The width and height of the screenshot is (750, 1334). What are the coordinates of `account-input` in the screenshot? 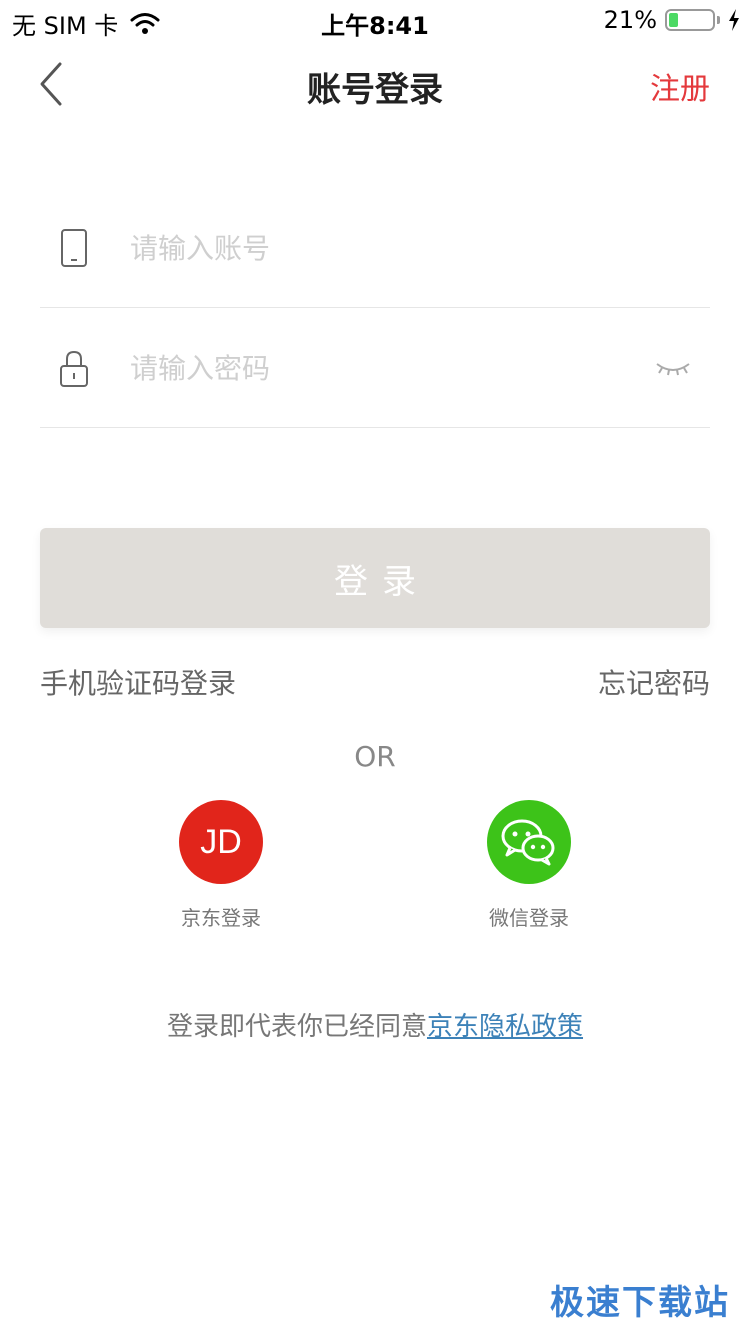 It's located at (380, 248).